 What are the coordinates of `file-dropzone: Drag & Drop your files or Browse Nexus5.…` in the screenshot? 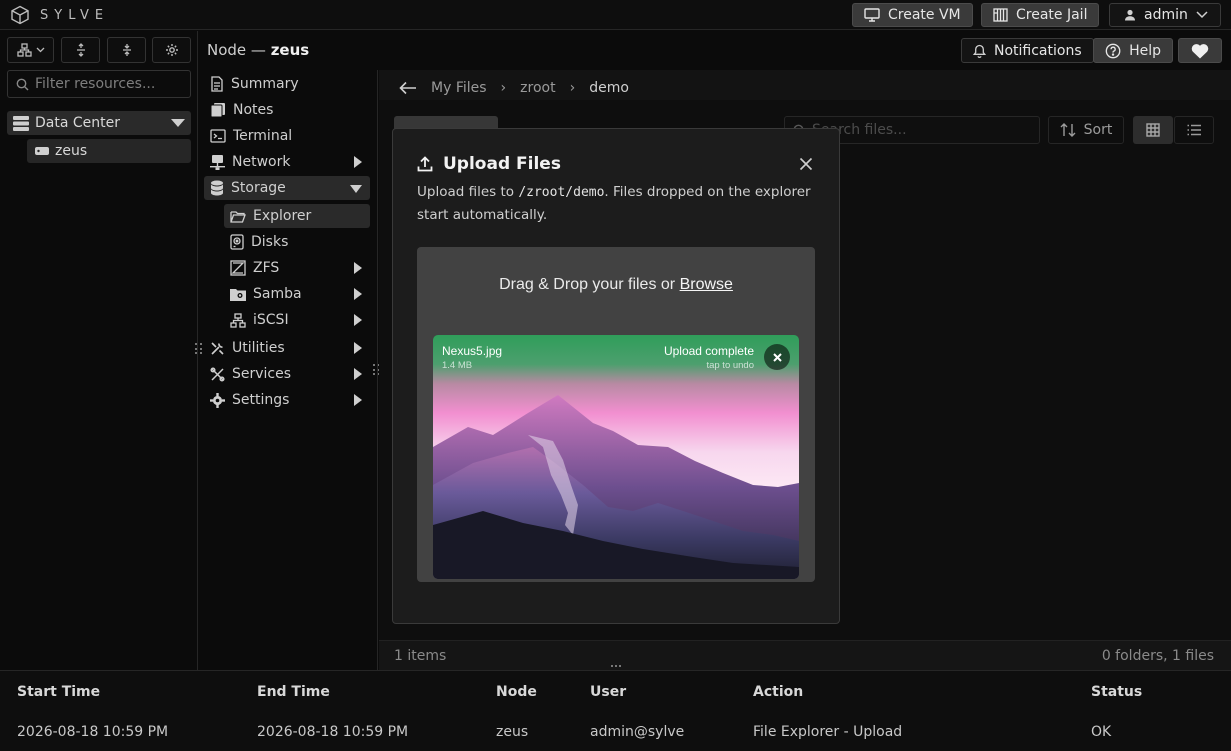 It's located at (616, 414).